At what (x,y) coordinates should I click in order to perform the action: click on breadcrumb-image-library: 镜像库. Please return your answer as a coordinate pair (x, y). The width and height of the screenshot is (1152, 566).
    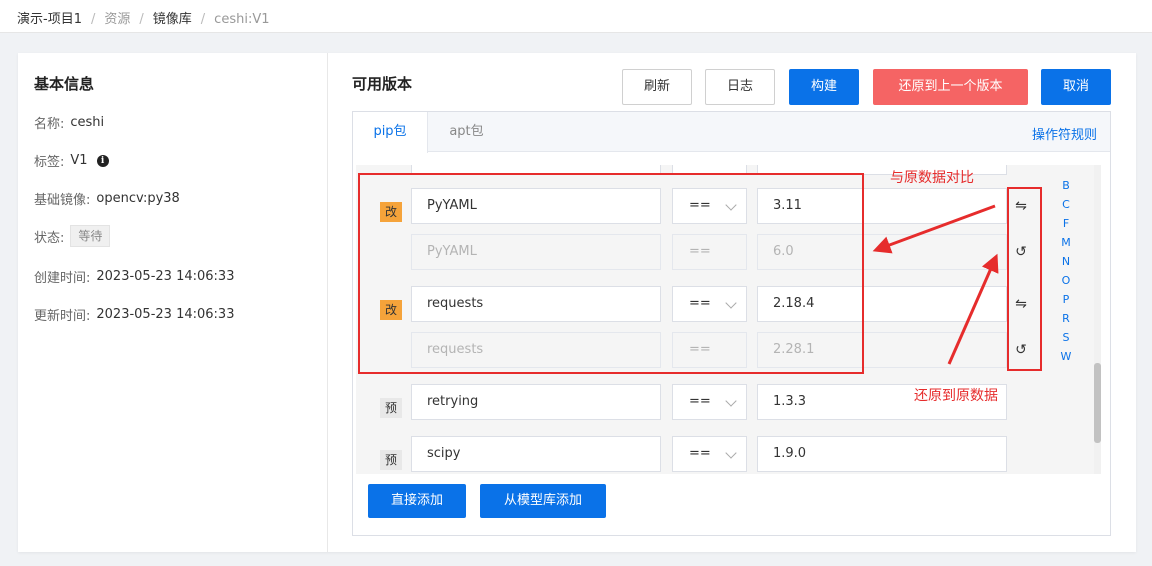
    Looking at the image, I should click on (172, 19).